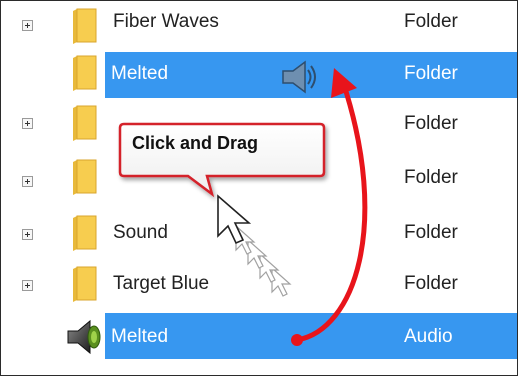 This screenshot has height=376, width=518. What do you see at coordinates (195, 143) in the screenshot?
I see `callout-text: Click and Drag` at bounding box center [195, 143].